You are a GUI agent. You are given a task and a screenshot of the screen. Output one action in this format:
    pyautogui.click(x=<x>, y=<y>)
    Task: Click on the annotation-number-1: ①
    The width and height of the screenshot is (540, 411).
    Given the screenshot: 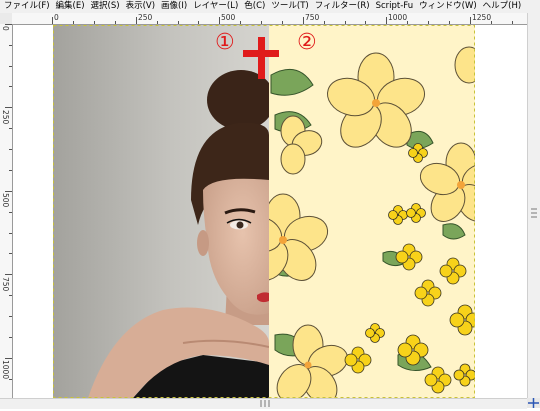 What is the action you would take?
    pyautogui.click(x=225, y=42)
    